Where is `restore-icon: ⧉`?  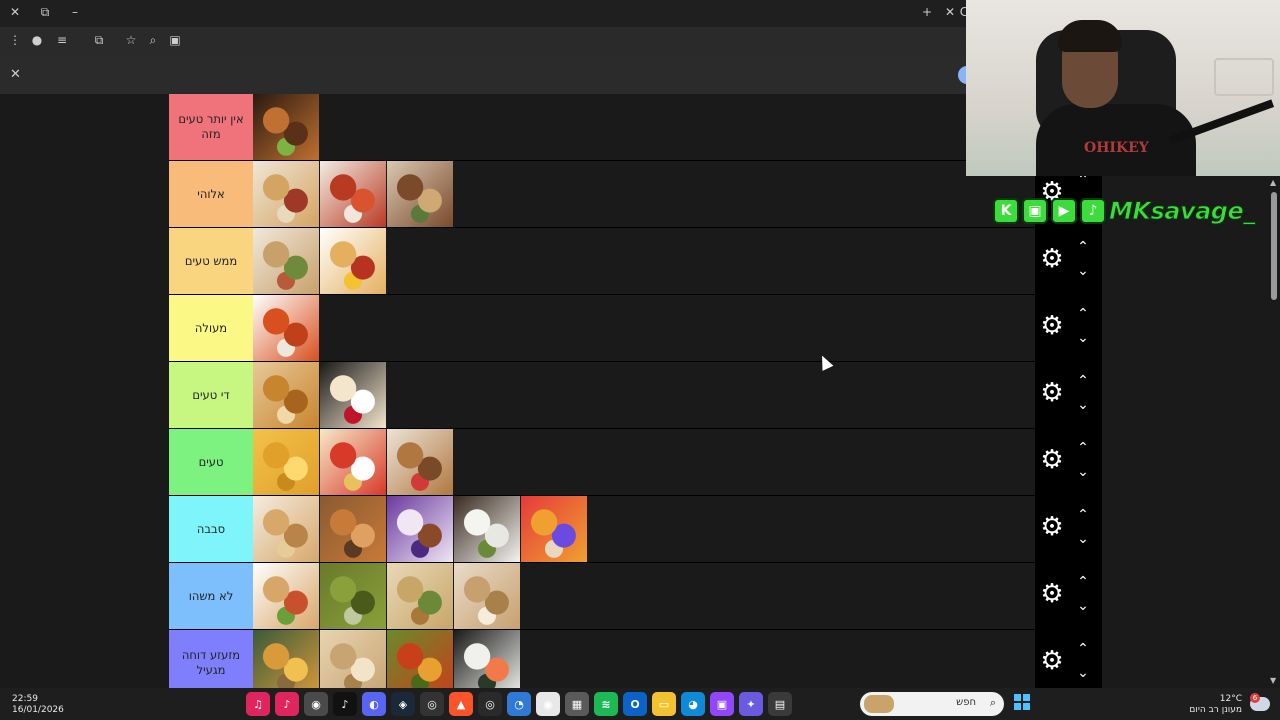 restore-icon: ⧉ is located at coordinates (45, 12).